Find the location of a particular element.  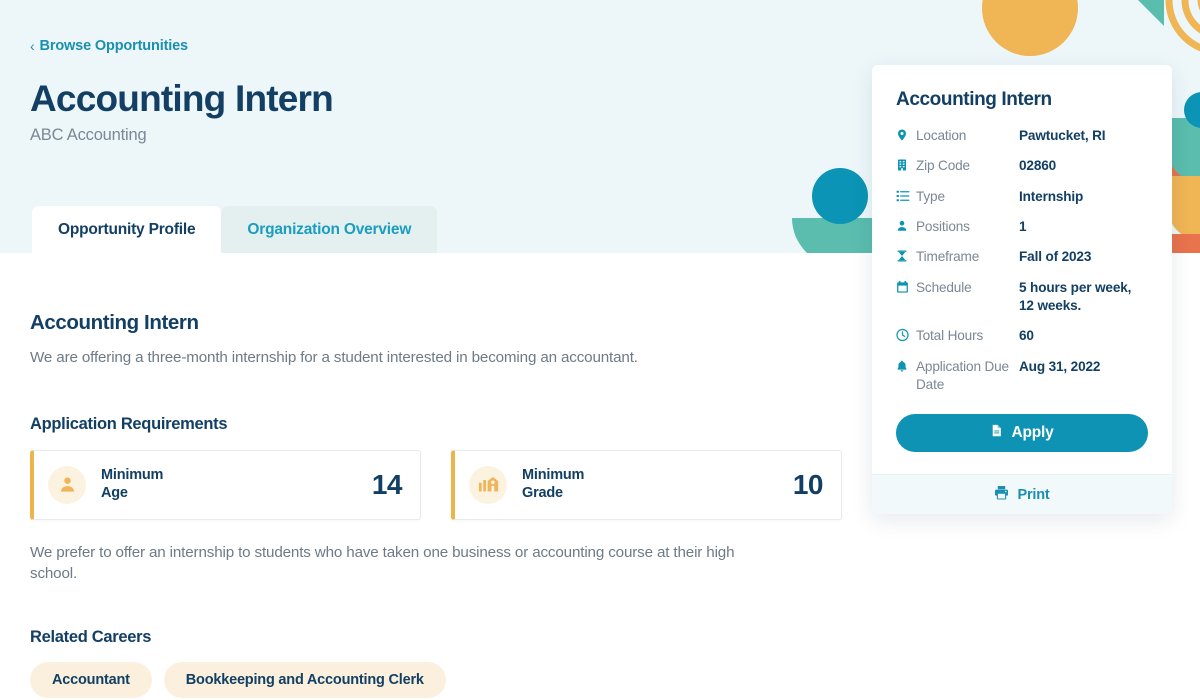

print-button: Print is located at coordinates (1022, 494).